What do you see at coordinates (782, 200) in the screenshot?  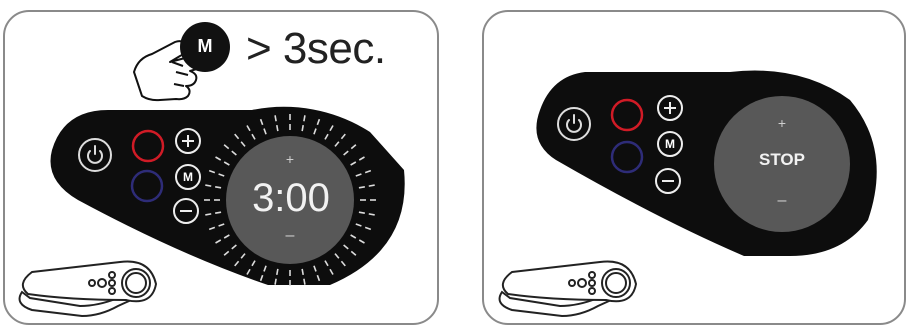 I see `dial-minus-mark-right: –` at bounding box center [782, 200].